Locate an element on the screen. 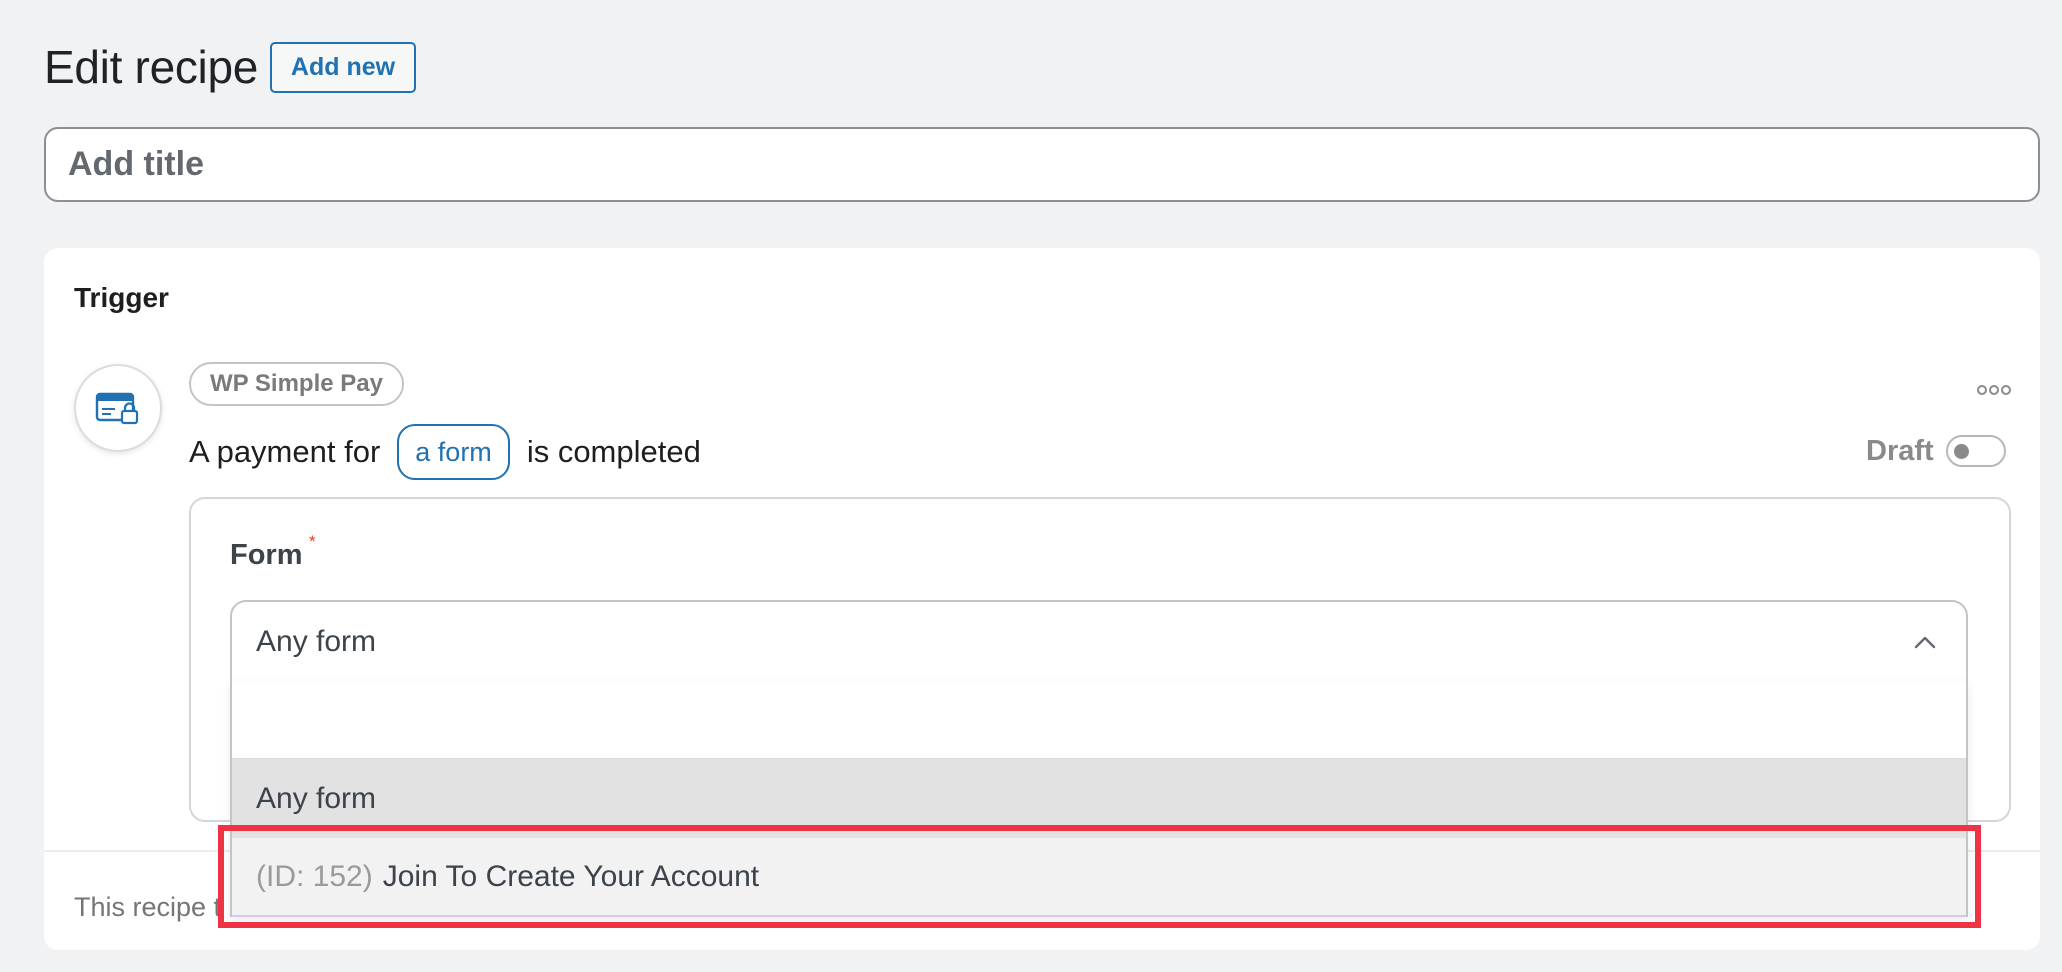  status-control: Draft is located at coordinates (1936, 451).